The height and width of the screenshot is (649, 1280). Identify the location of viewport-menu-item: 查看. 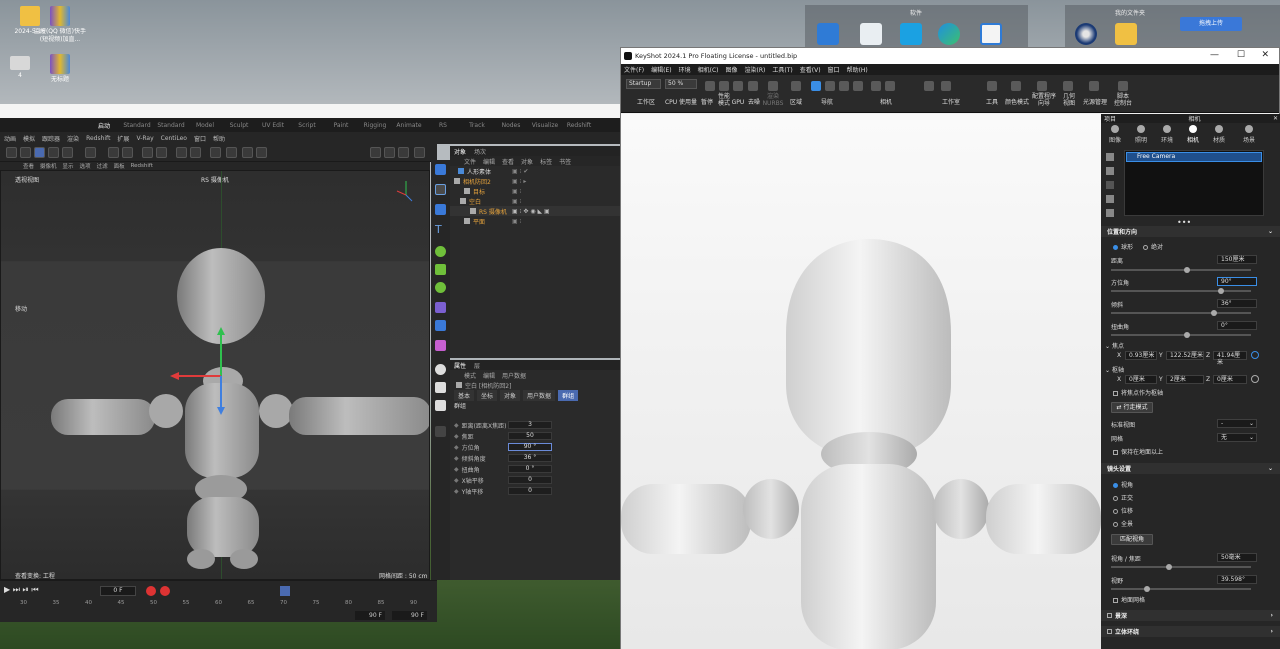
(28, 166).